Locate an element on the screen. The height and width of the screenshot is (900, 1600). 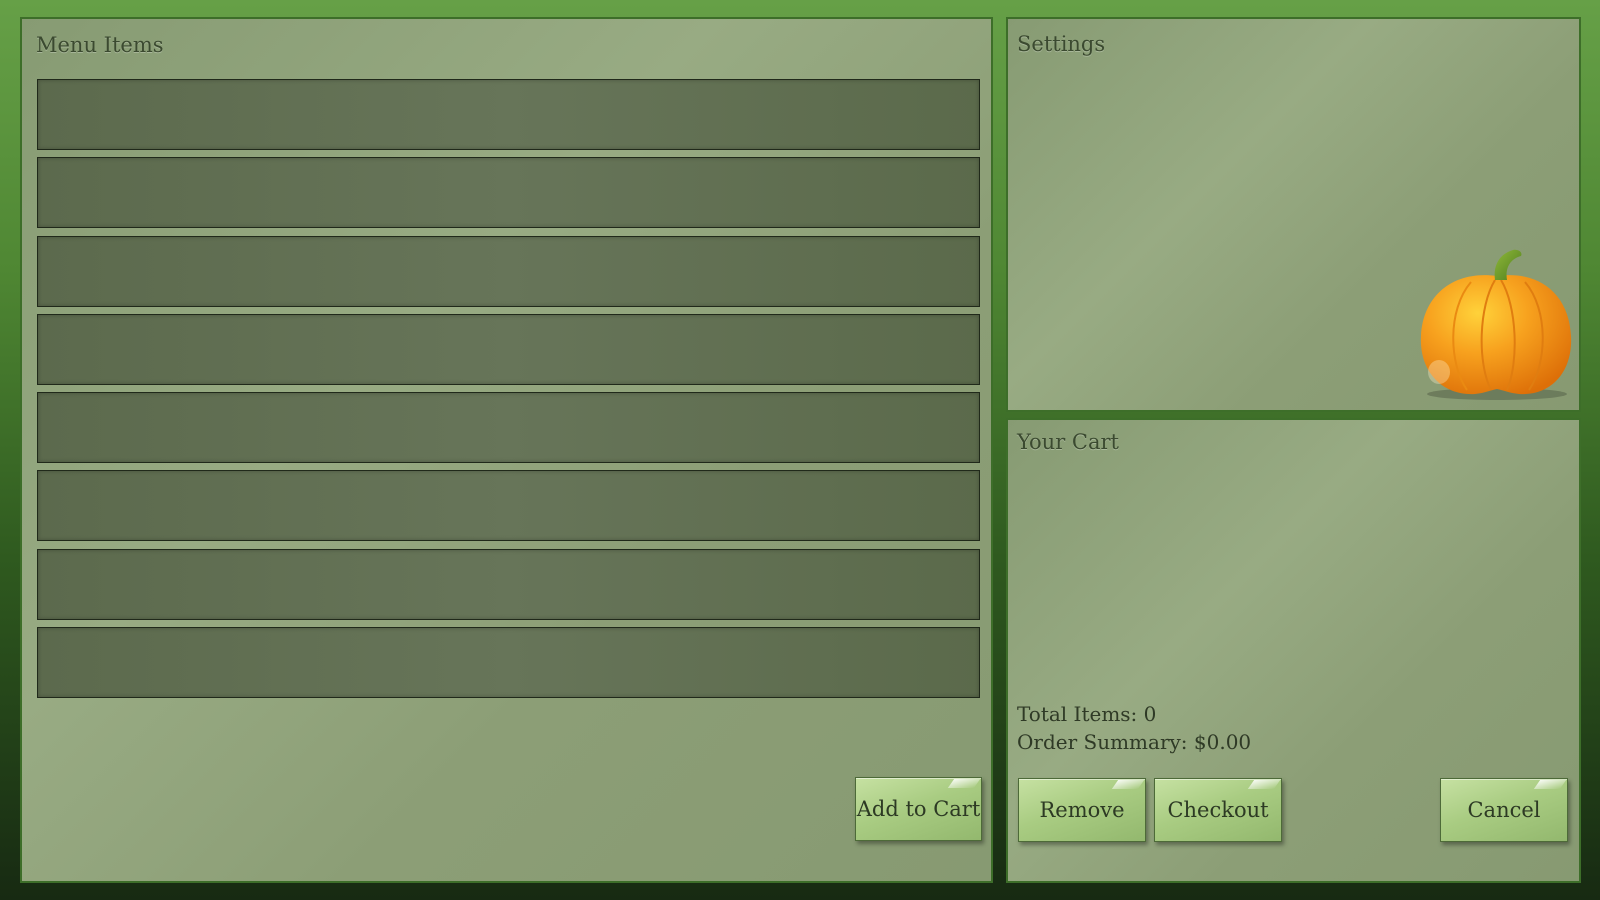
cancel-button: Cancel is located at coordinates (1504, 810).